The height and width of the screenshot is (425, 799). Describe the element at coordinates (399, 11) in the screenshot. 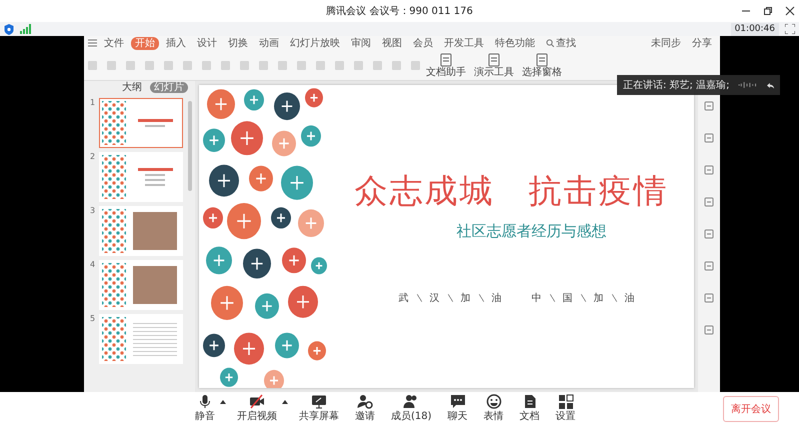

I see `window-title: 腾讯会议 会议号：990 011 176` at that location.